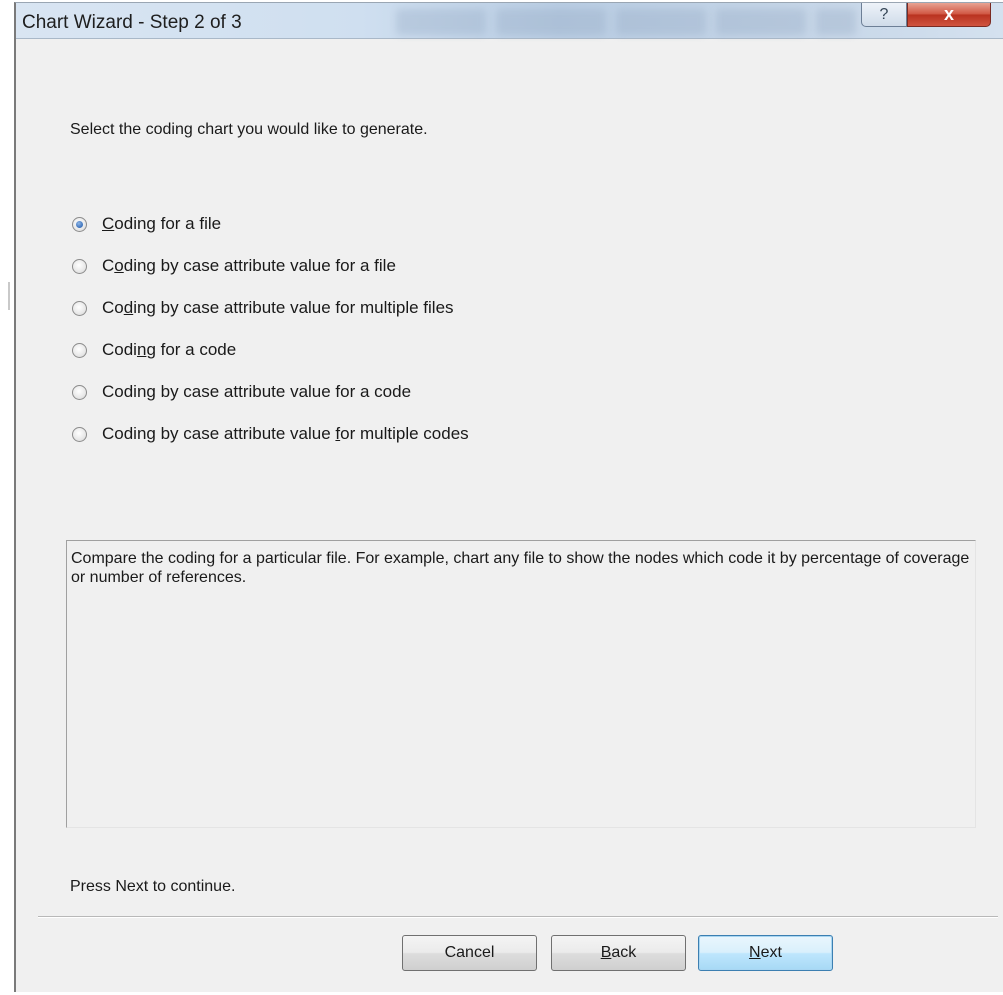 This screenshot has width=1003, height=995. What do you see at coordinates (132, 22) in the screenshot?
I see `window-title: Chart Wizard - Step 2 of 3` at bounding box center [132, 22].